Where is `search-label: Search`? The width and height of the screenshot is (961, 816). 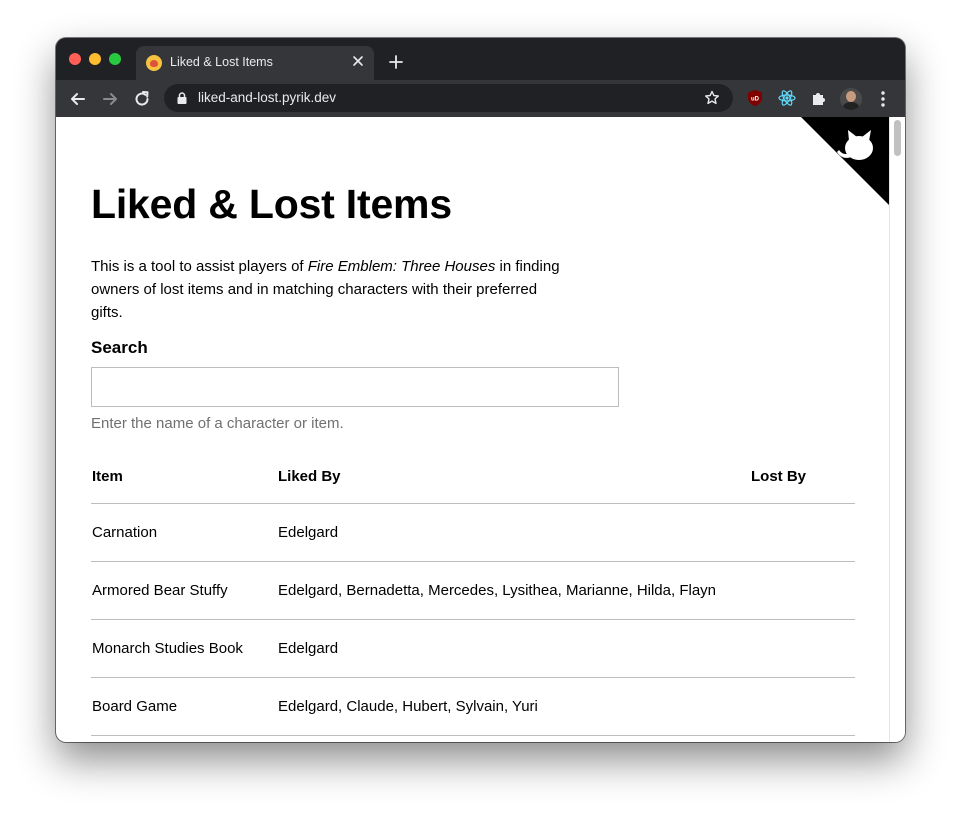
search-label: Search is located at coordinates (119, 347).